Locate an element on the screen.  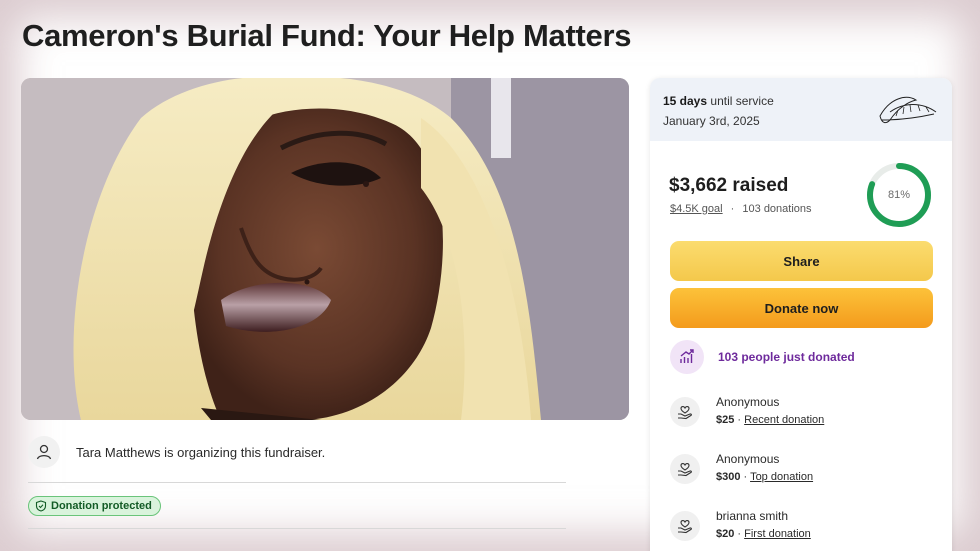
donation-protected-badge: Donation protected is located at coordinates (94, 506).